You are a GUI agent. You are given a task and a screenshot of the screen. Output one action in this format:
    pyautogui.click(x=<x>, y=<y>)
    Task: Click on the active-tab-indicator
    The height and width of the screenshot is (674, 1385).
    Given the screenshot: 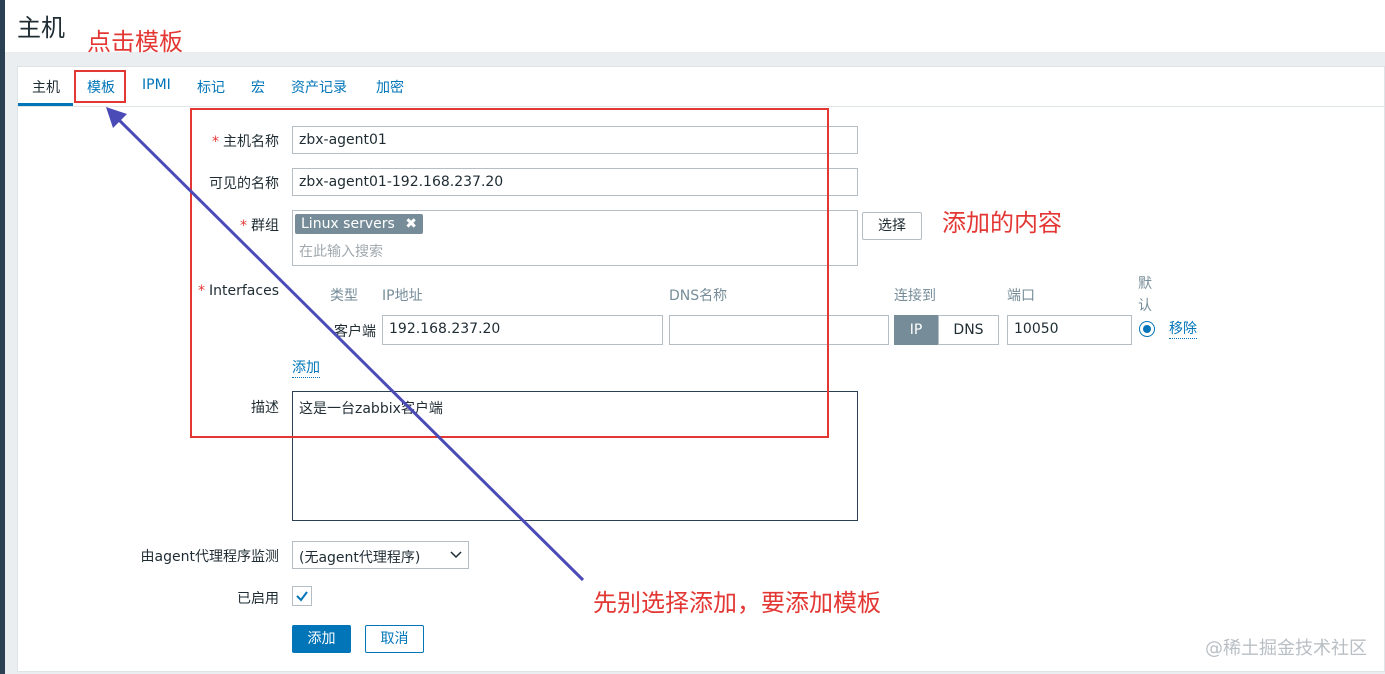 What is the action you would take?
    pyautogui.click(x=45, y=104)
    